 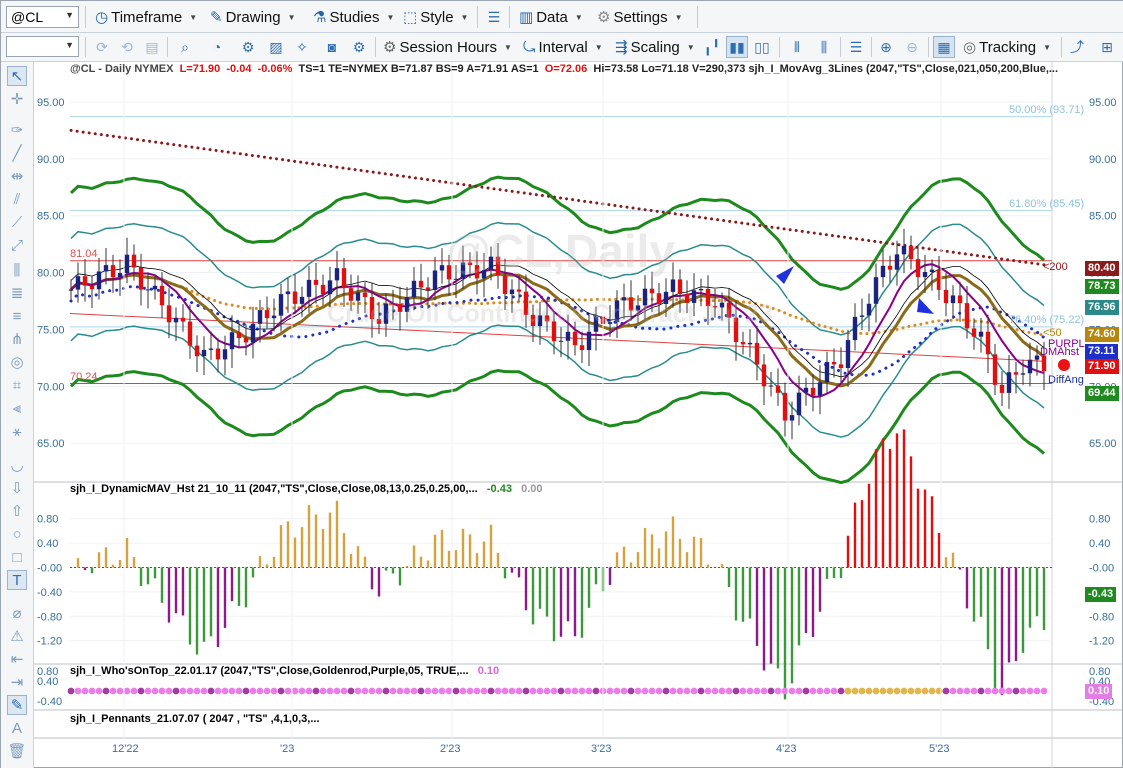 I want to click on arrow-down-icon: ⇩, so click(x=17, y=488).